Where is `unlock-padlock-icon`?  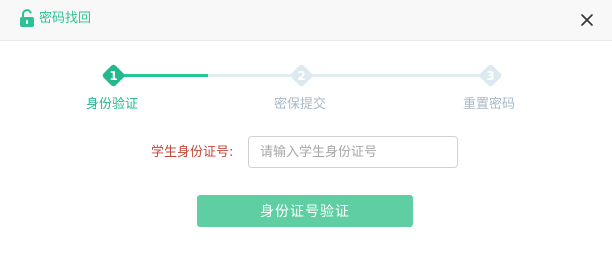 unlock-padlock-icon is located at coordinates (27, 18).